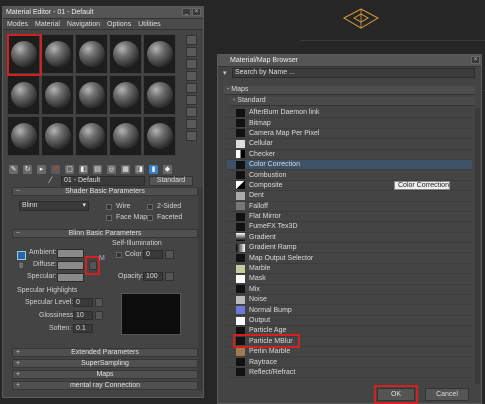  Describe the element at coordinates (191, 52) in the screenshot. I see `backlight-icon` at that location.